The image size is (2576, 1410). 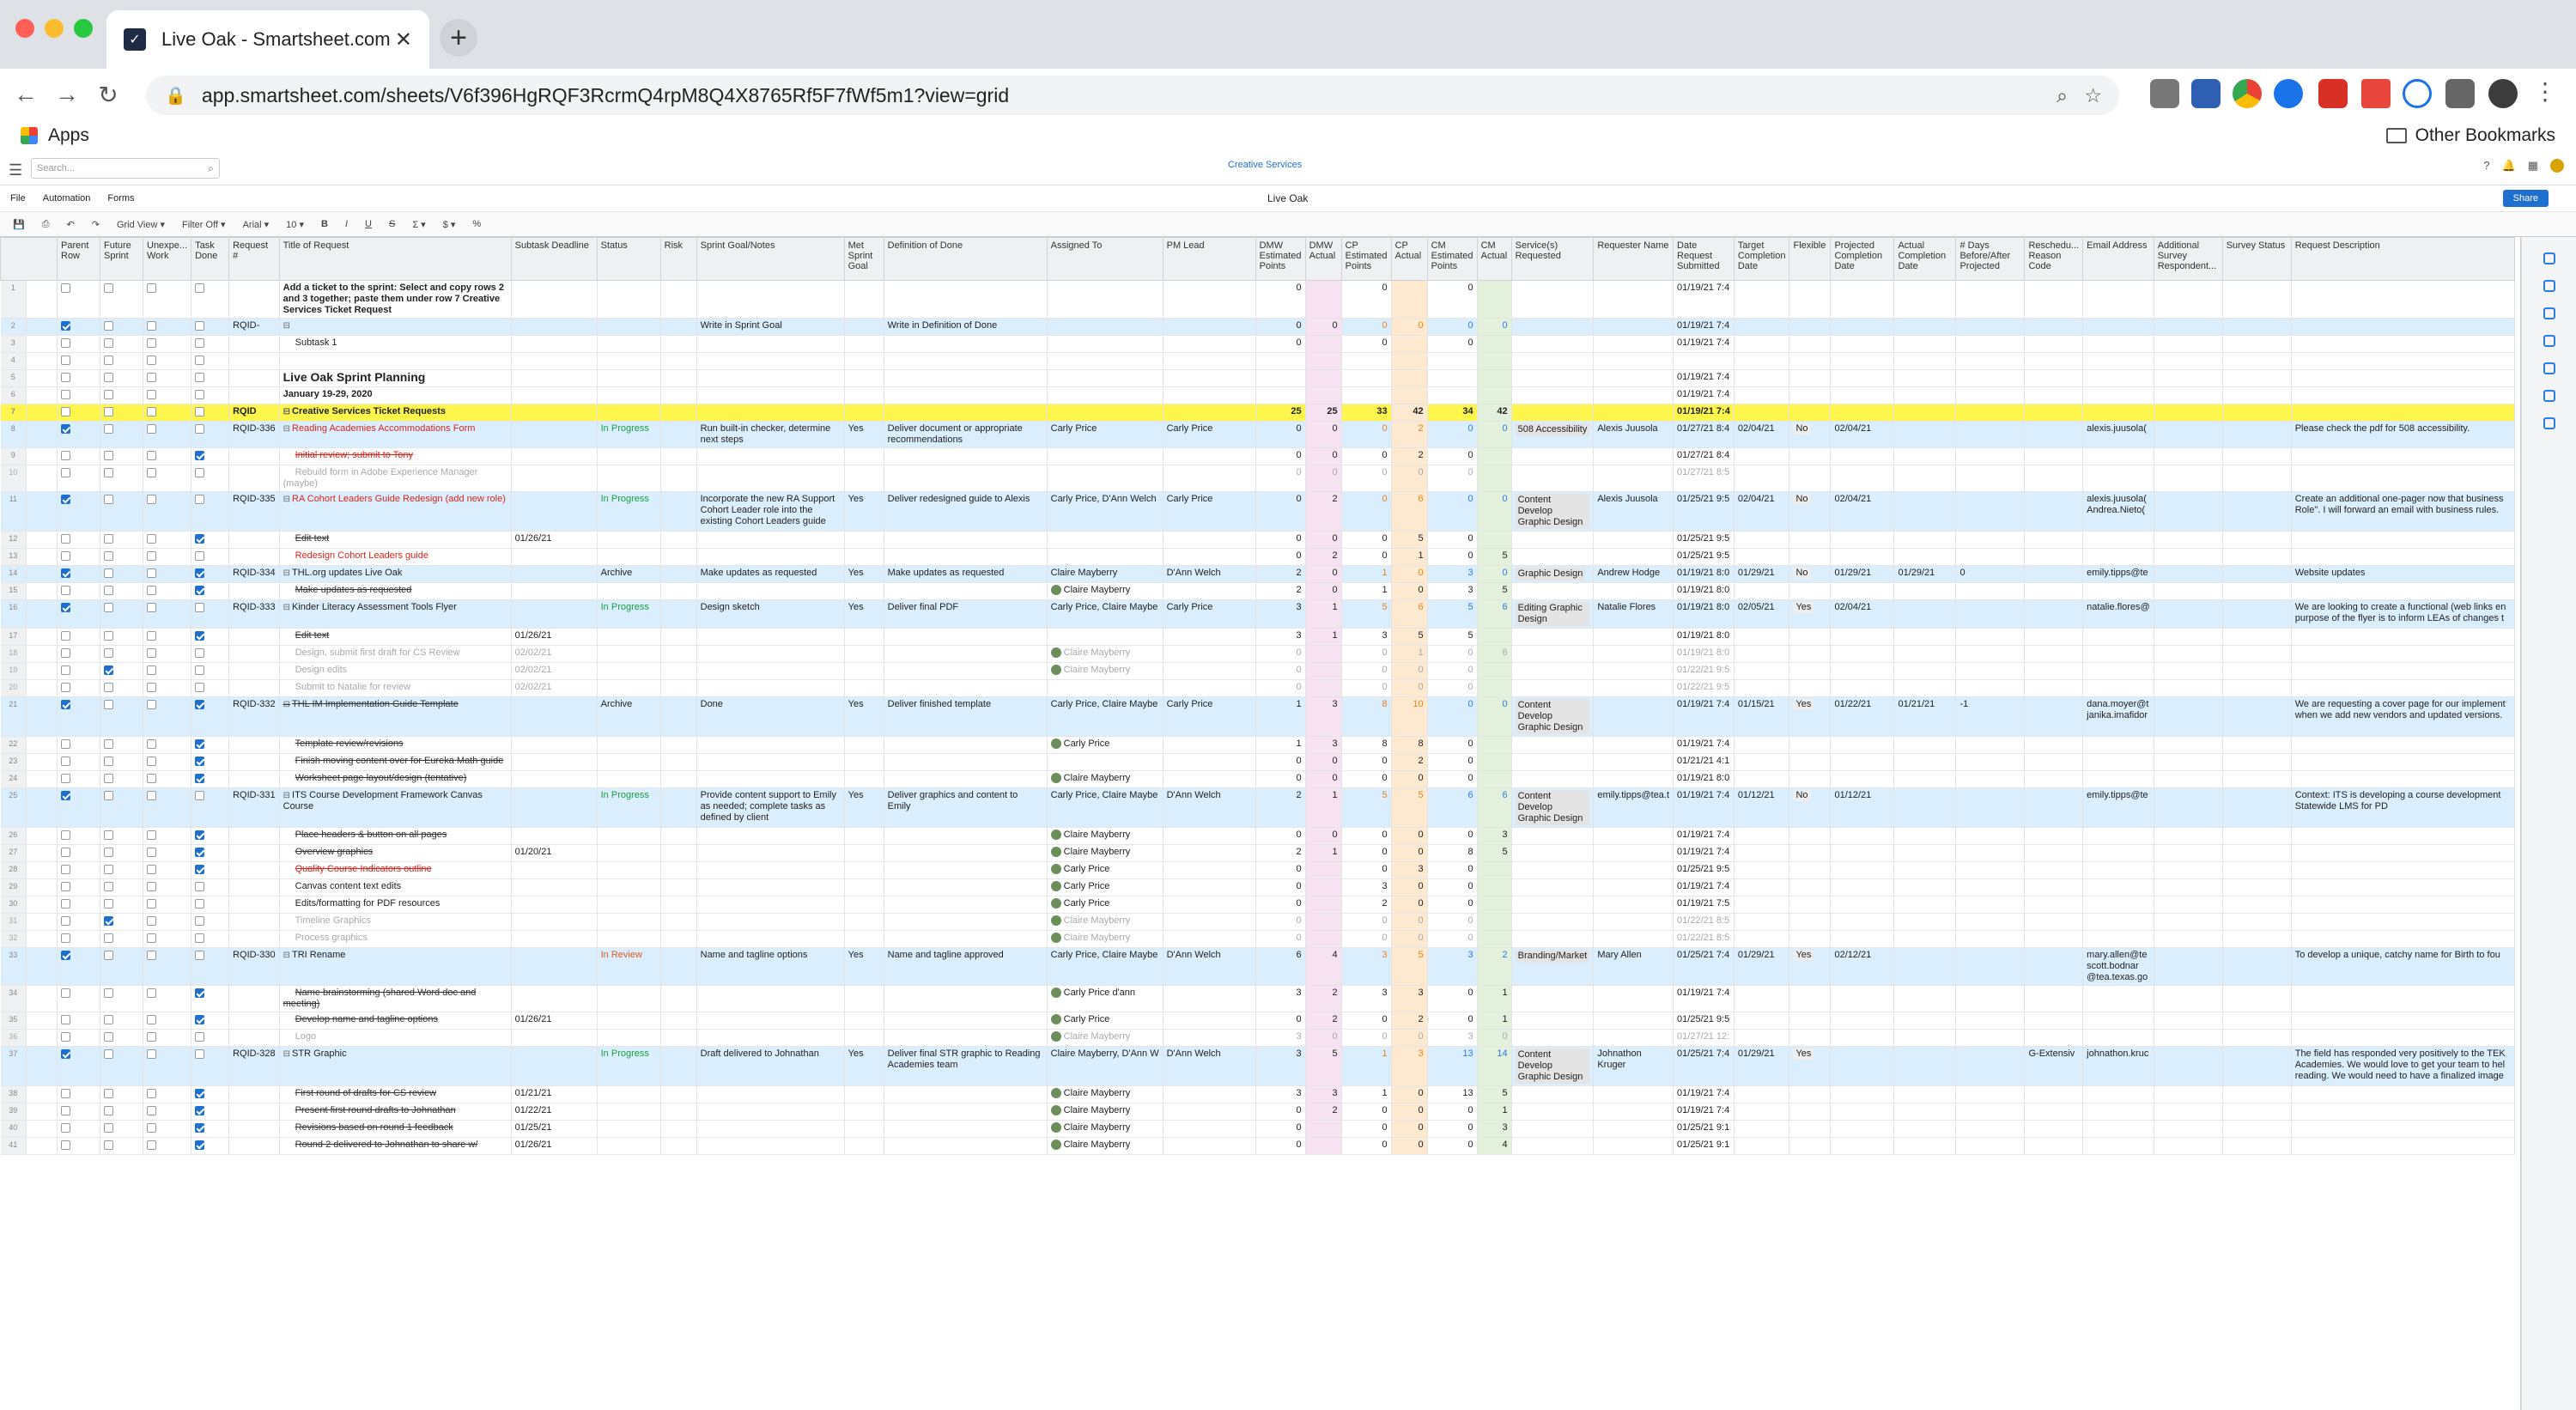 I want to click on request-number: RQID-330, so click(x=254, y=966).